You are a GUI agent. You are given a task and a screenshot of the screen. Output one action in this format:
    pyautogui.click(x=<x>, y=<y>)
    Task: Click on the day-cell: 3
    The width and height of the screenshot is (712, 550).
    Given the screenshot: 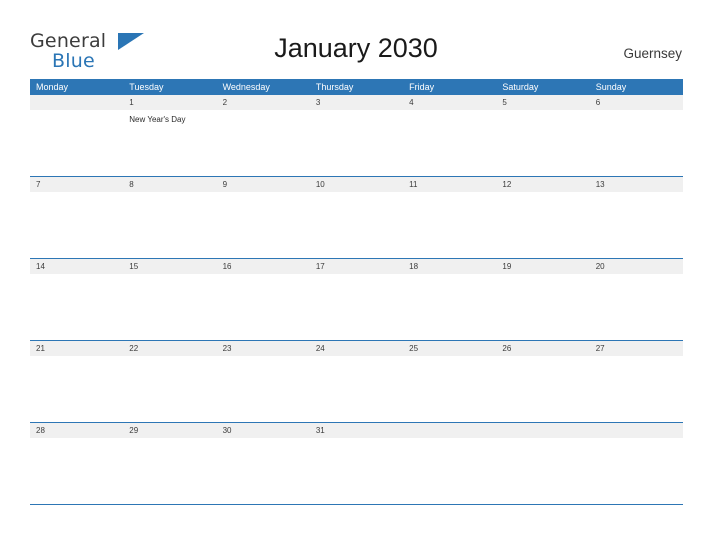 What is the action you would take?
    pyautogui.click(x=356, y=135)
    